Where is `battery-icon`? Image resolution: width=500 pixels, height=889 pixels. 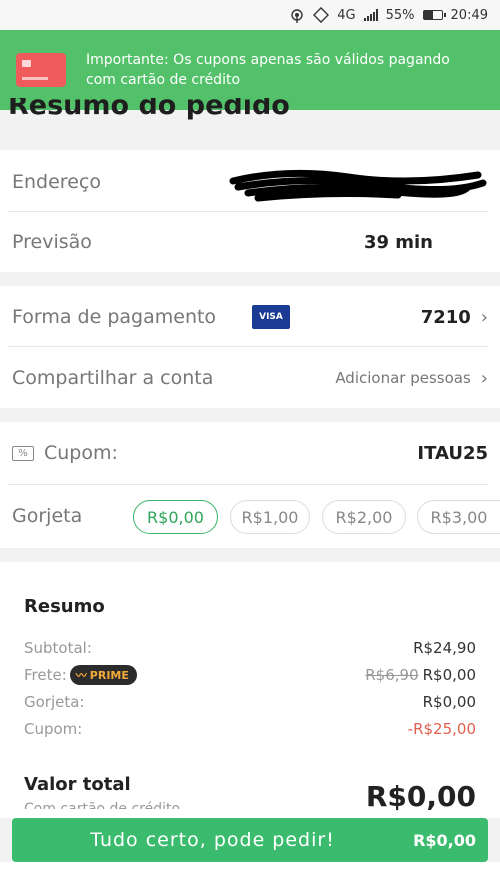
battery-icon is located at coordinates (434, 15).